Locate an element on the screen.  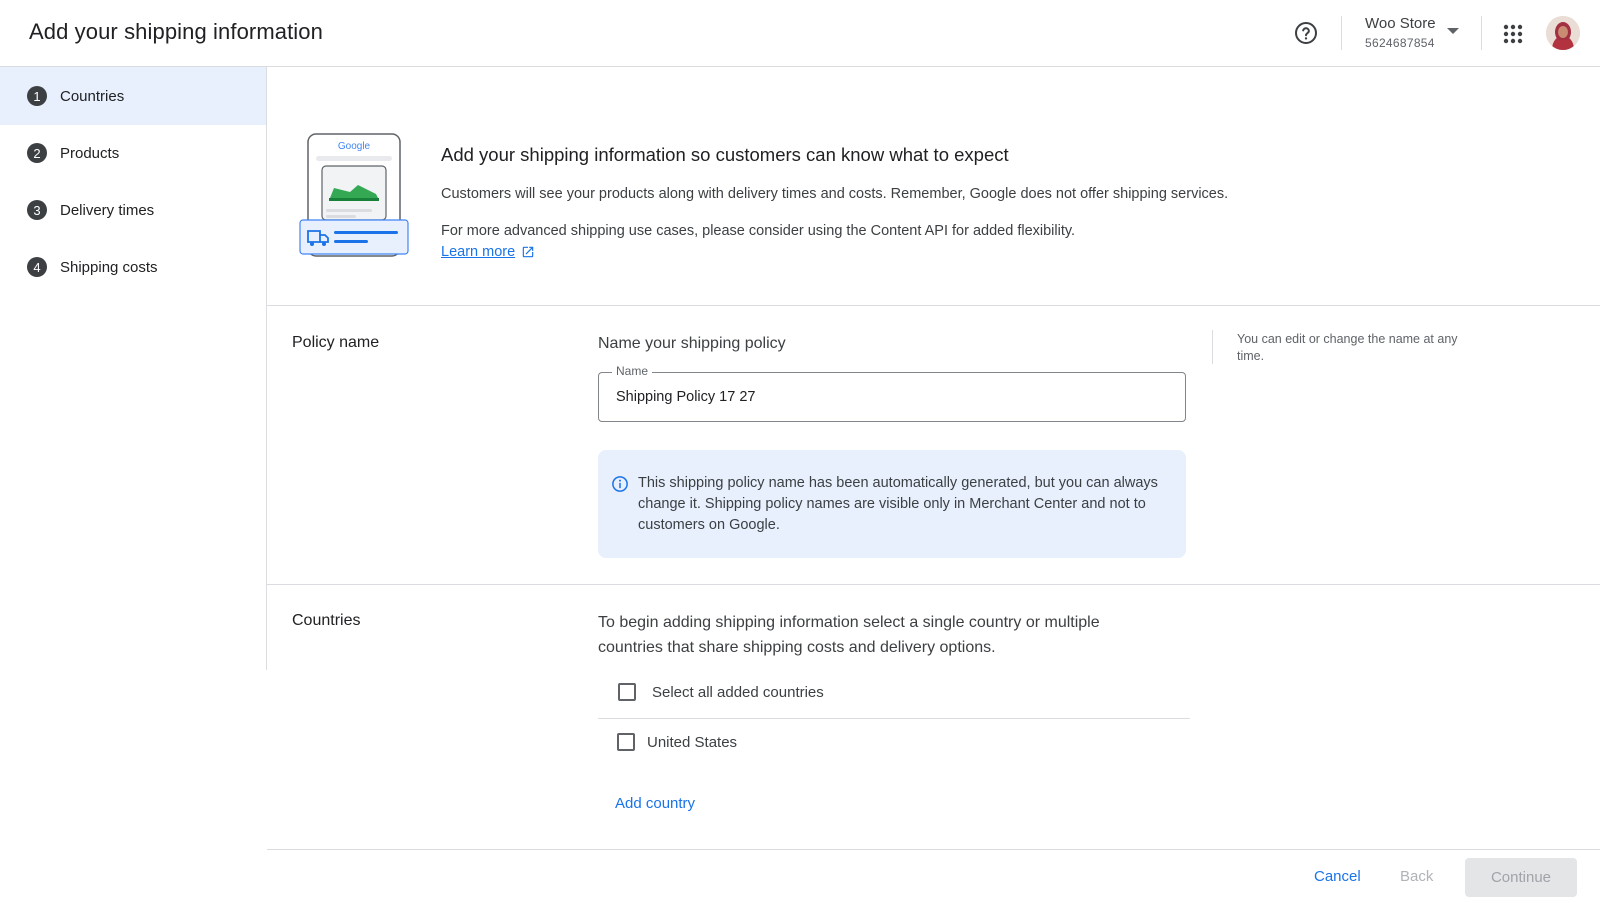
account-name: Woo Store is located at coordinates (1400, 23).